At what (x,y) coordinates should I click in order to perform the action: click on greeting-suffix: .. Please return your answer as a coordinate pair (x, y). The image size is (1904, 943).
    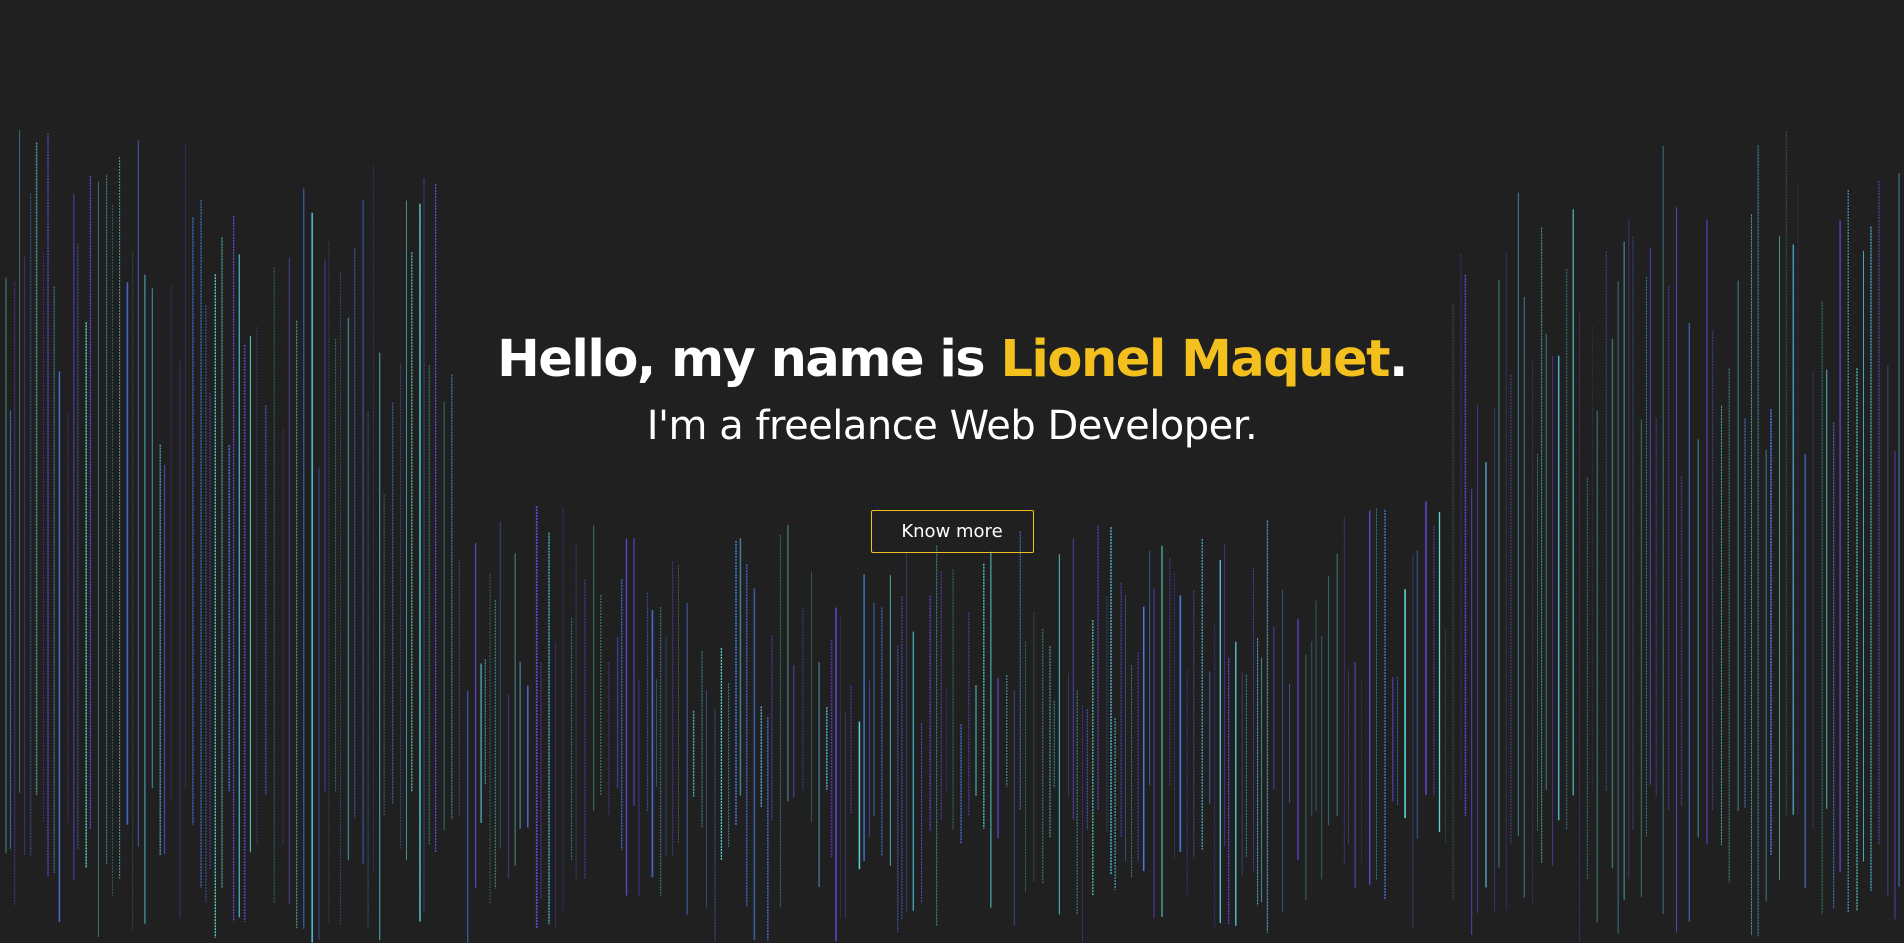
    Looking at the image, I should click on (1398, 359).